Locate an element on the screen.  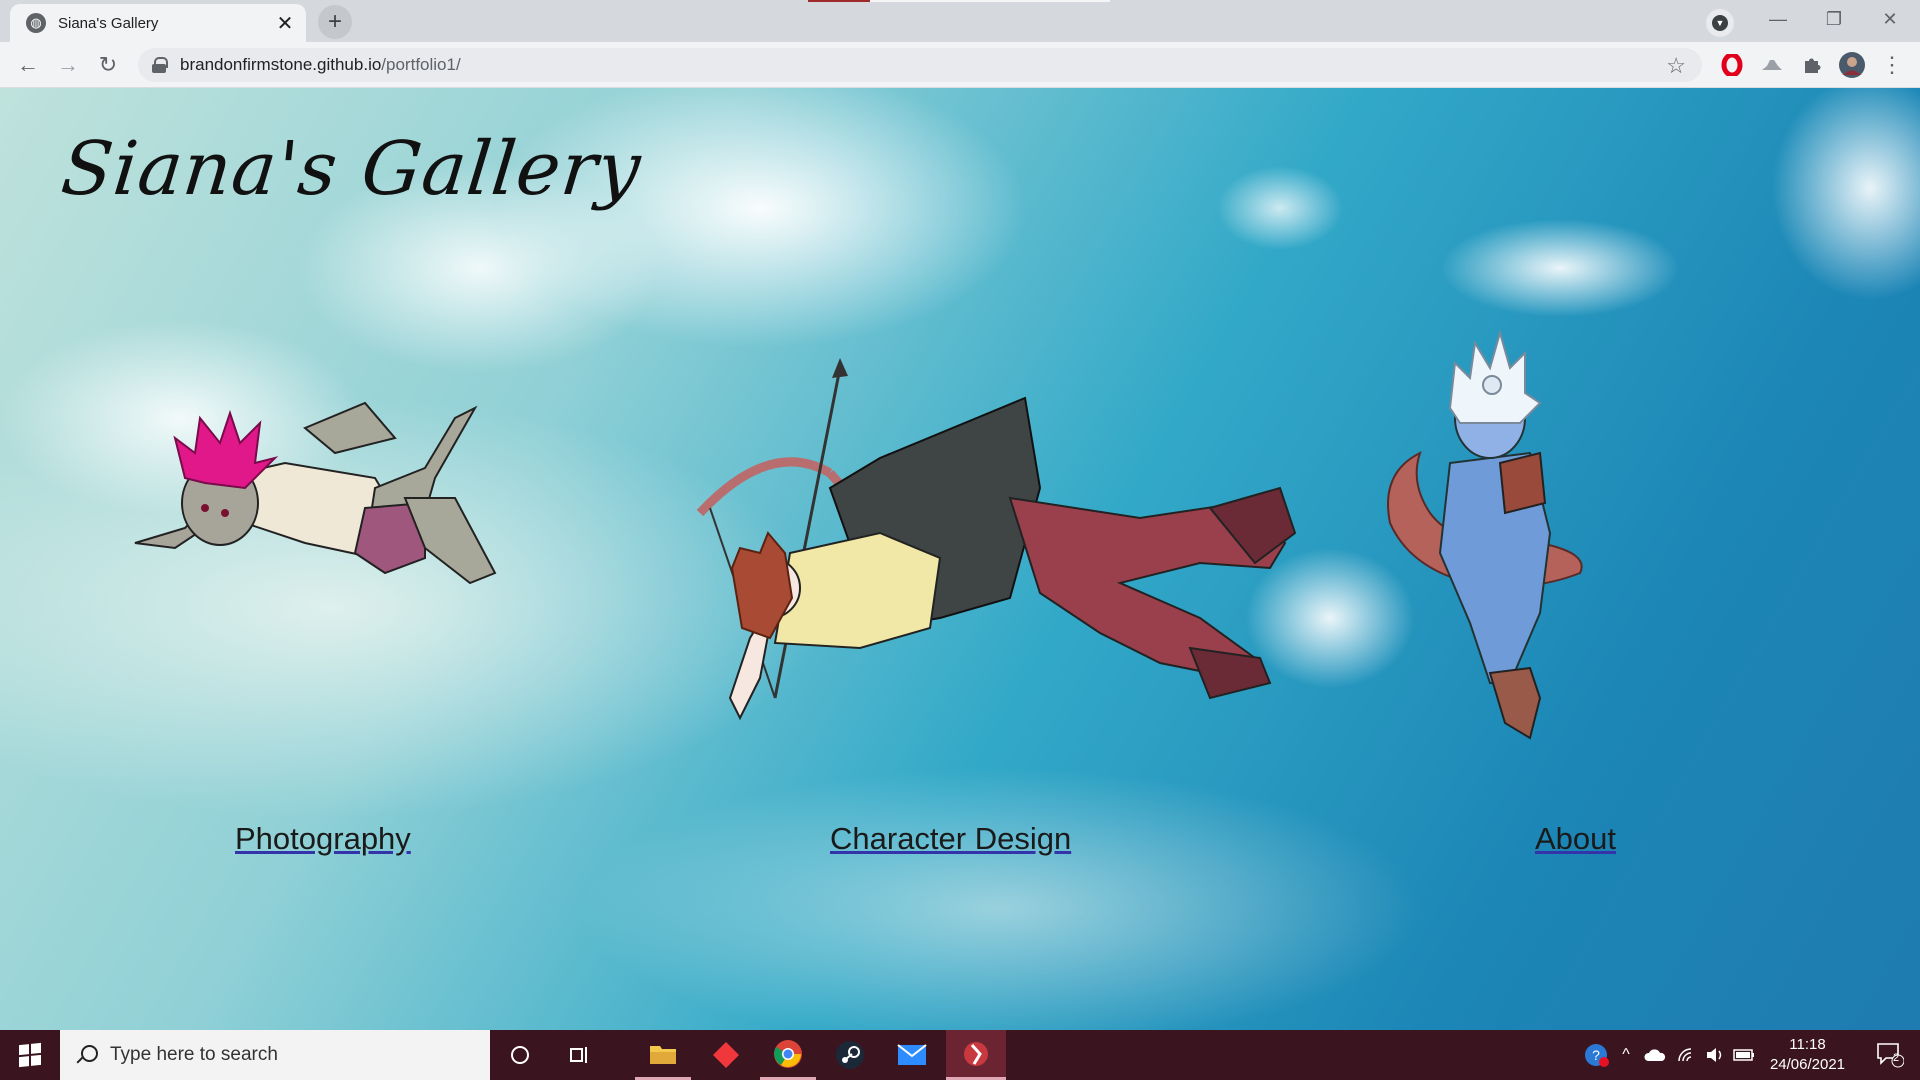
app-diamond-taskbar-icon is located at coordinates (726, 1055).